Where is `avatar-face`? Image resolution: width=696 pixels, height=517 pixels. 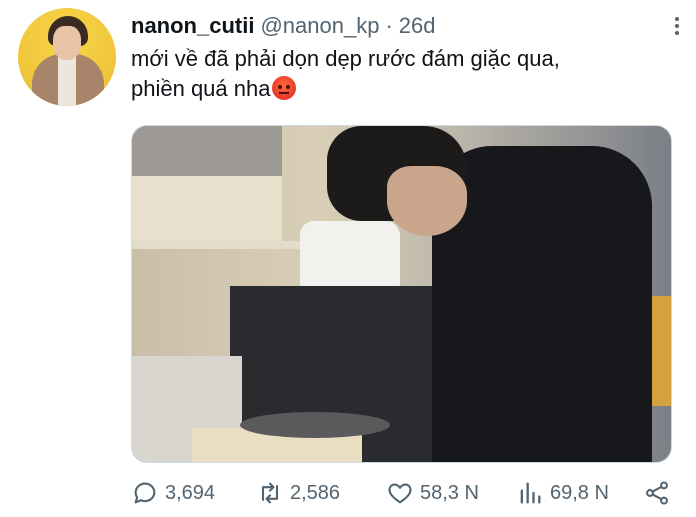
avatar-face is located at coordinates (67, 43).